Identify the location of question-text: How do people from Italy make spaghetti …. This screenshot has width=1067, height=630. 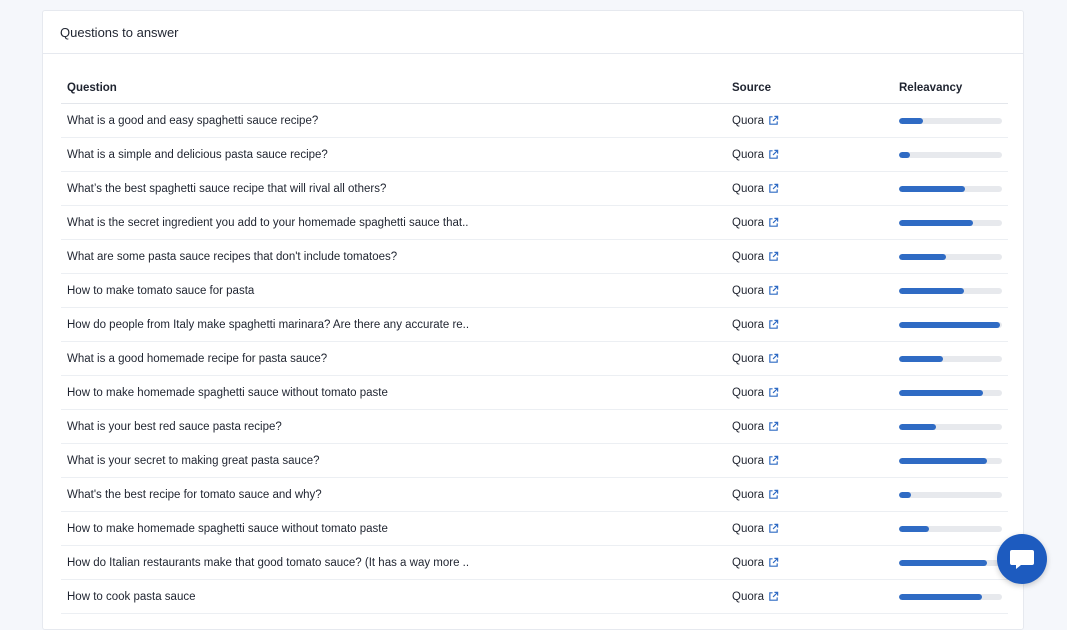
(268, 324).